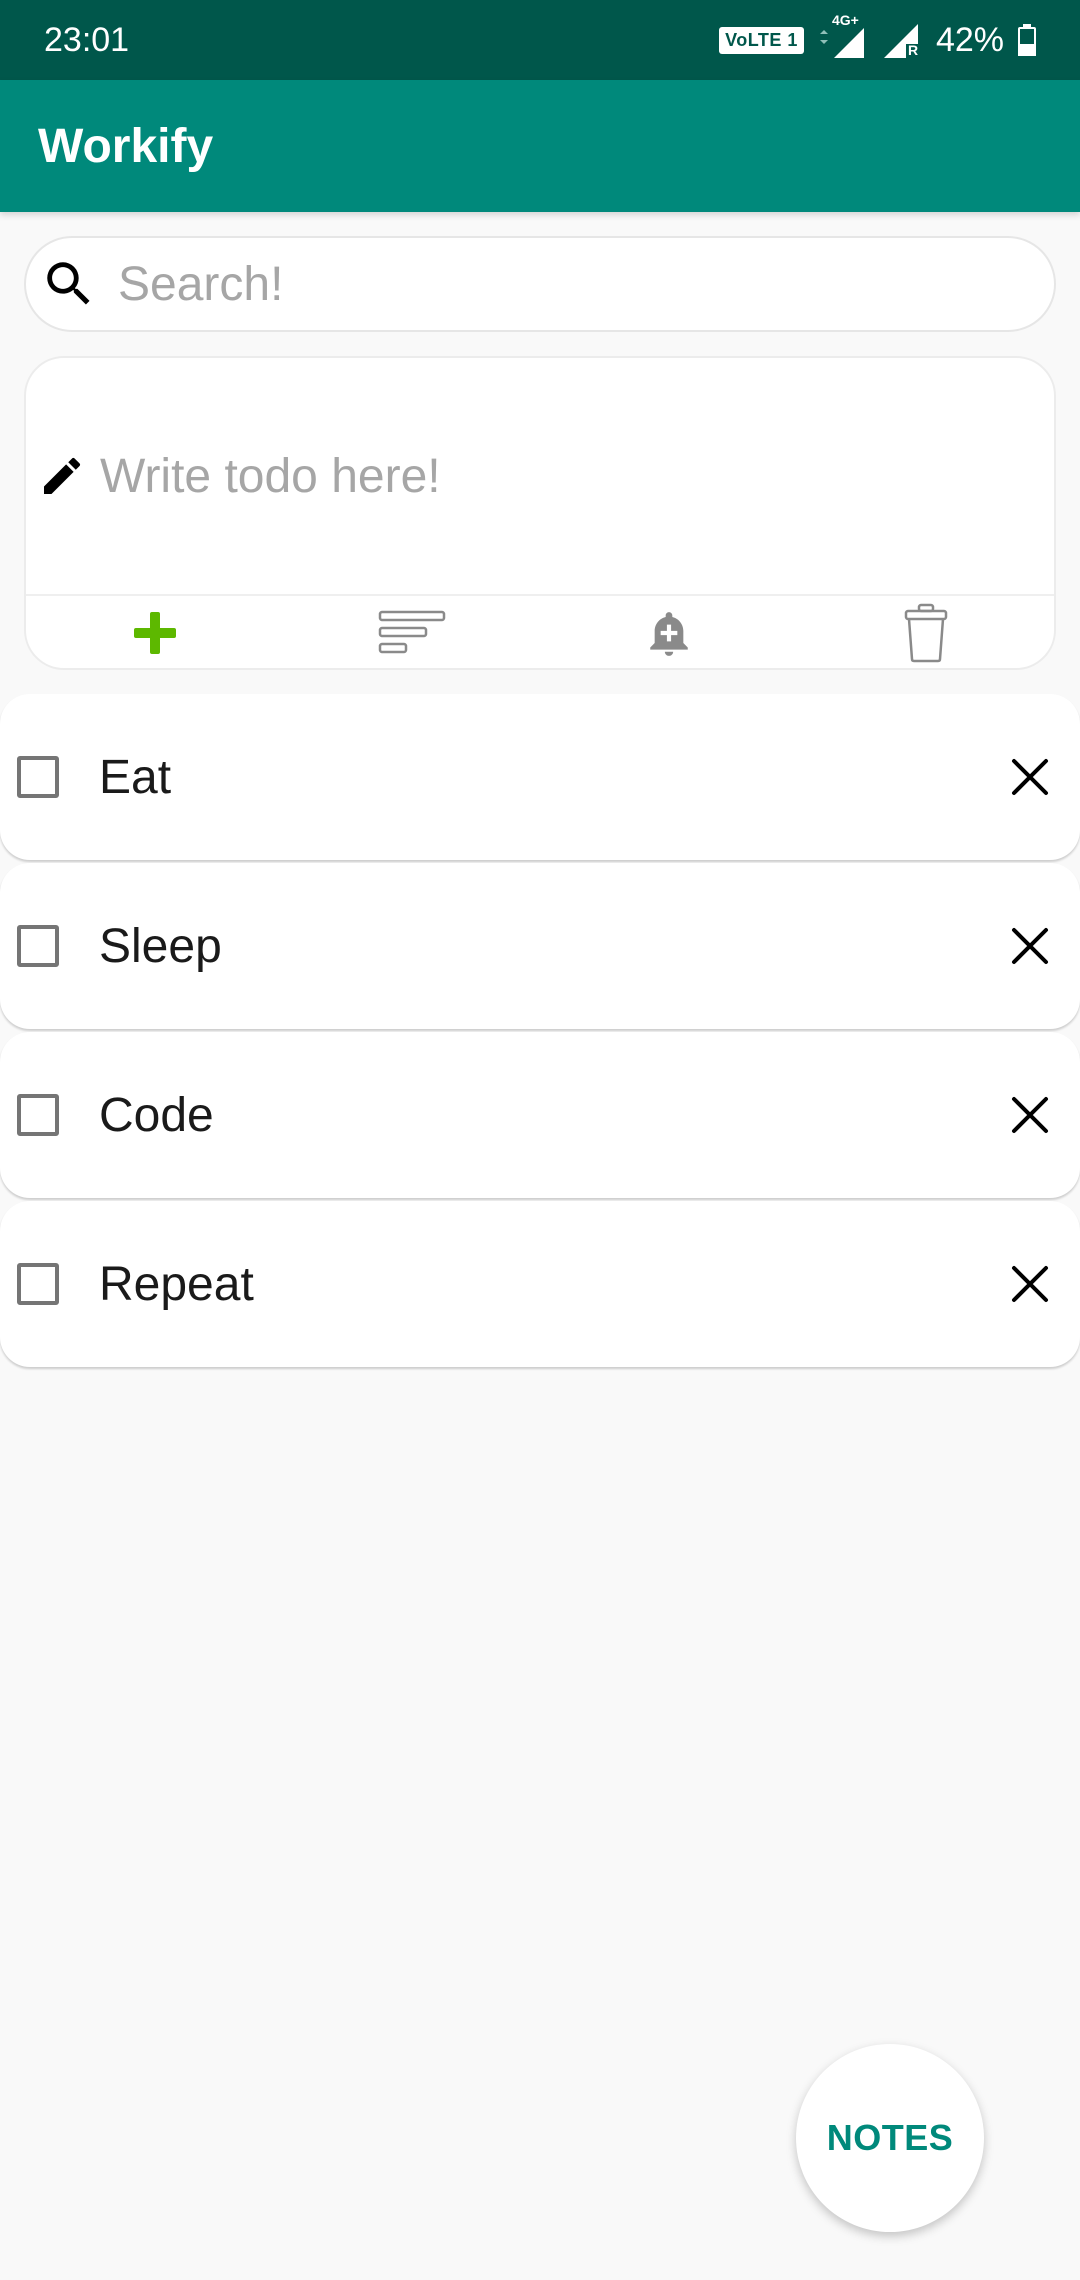  Describe the element at coordinates (540, 1115) in the screenshot. I see `todo-item: Code` at that location.